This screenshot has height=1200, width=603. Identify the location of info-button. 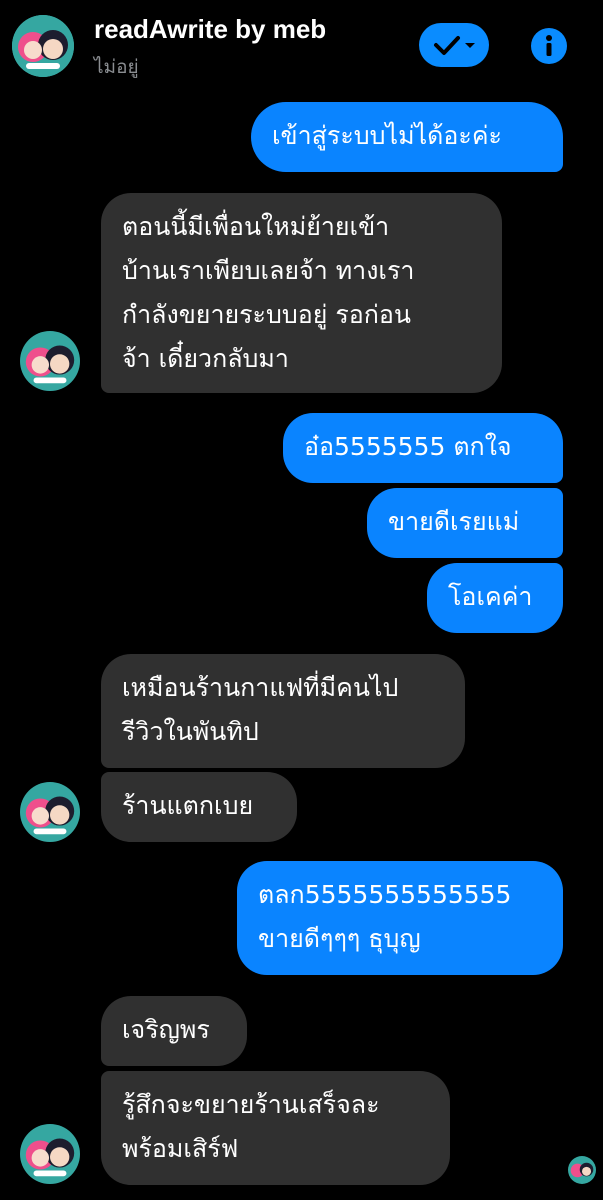
(549, 46).